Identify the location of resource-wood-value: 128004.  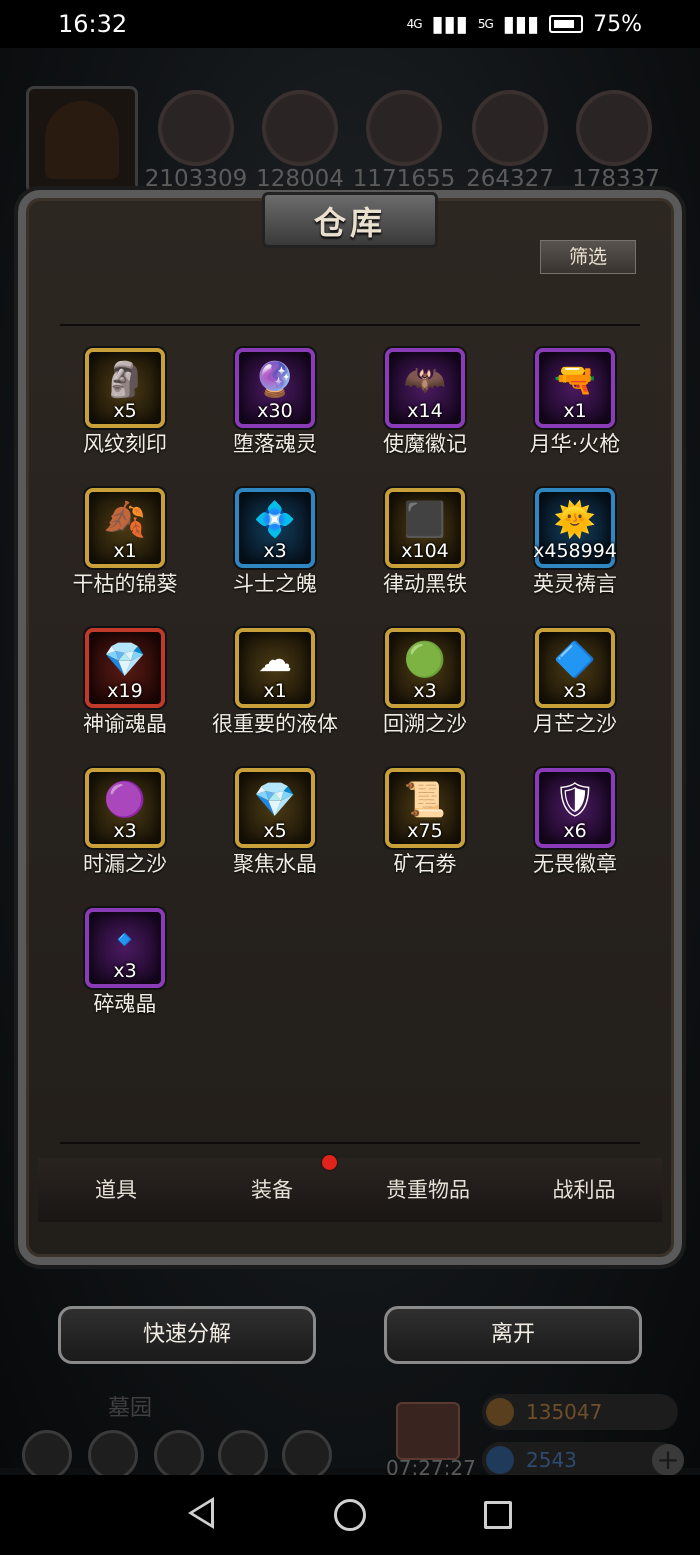
(300, 179).